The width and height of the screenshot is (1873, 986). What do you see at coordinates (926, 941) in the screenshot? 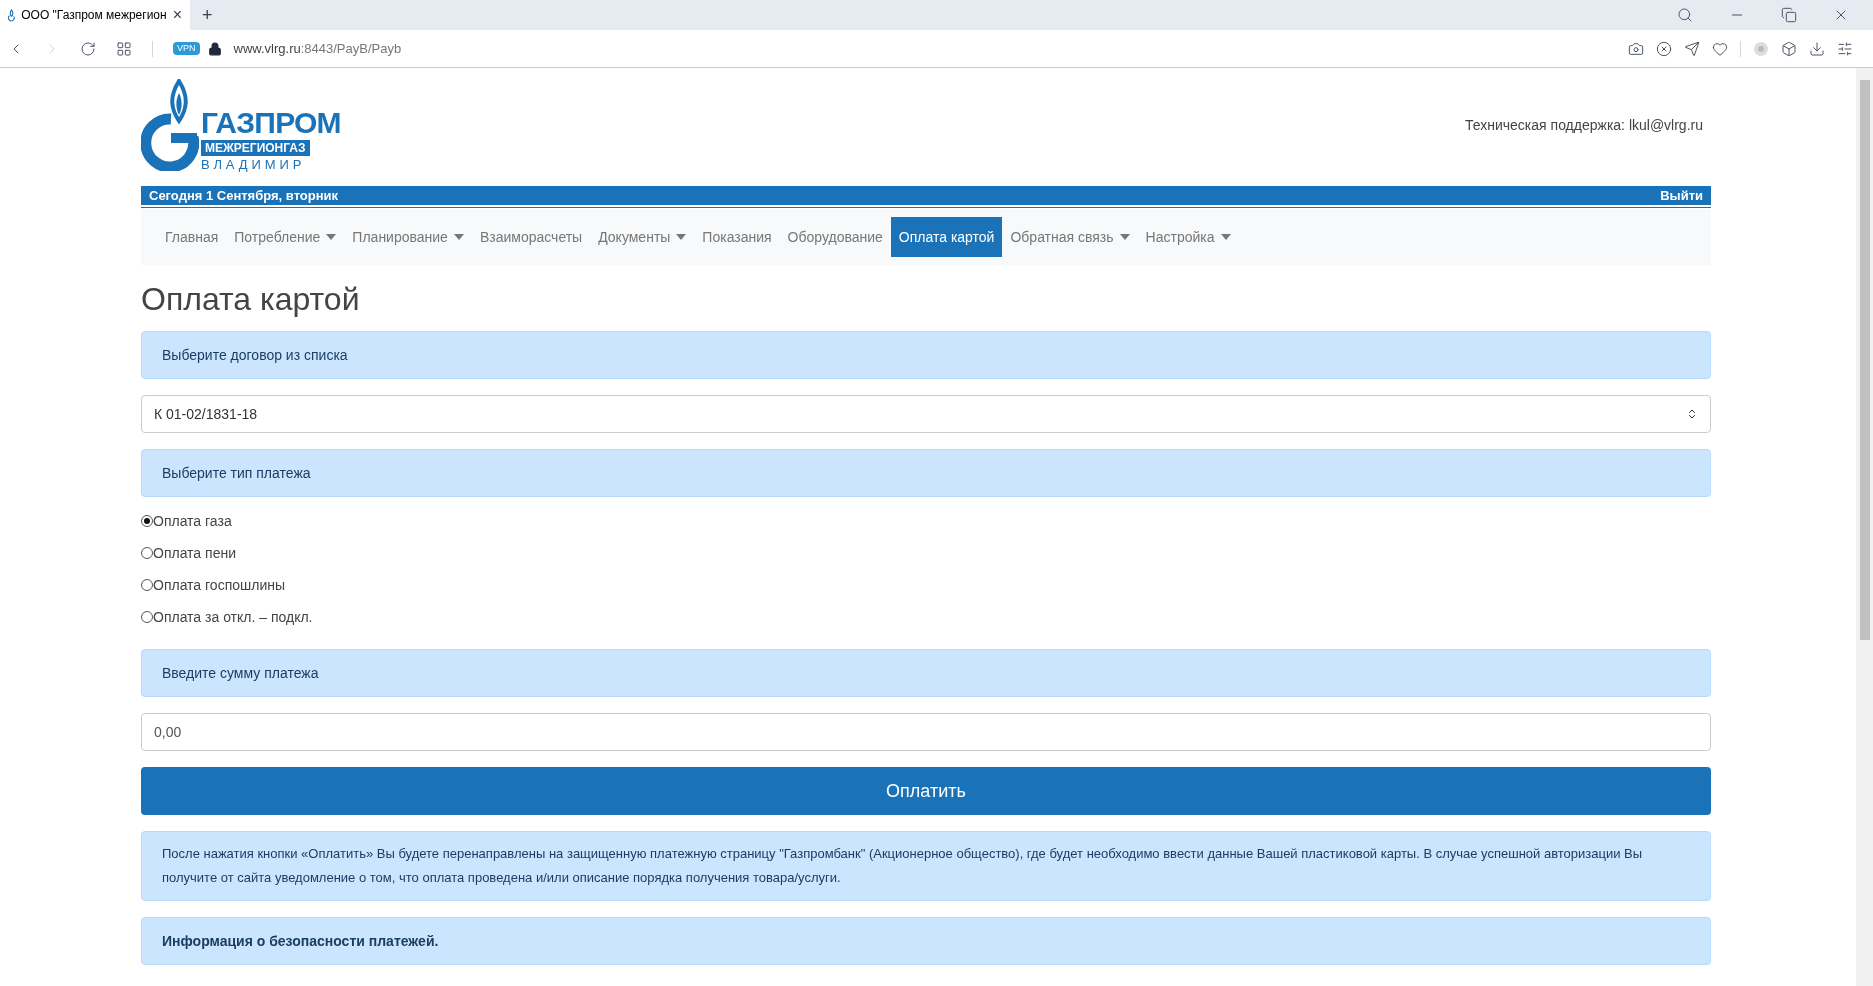
I see `prompt-banner: Информация о безопасности платежей.` at bounding box center [926, 941].